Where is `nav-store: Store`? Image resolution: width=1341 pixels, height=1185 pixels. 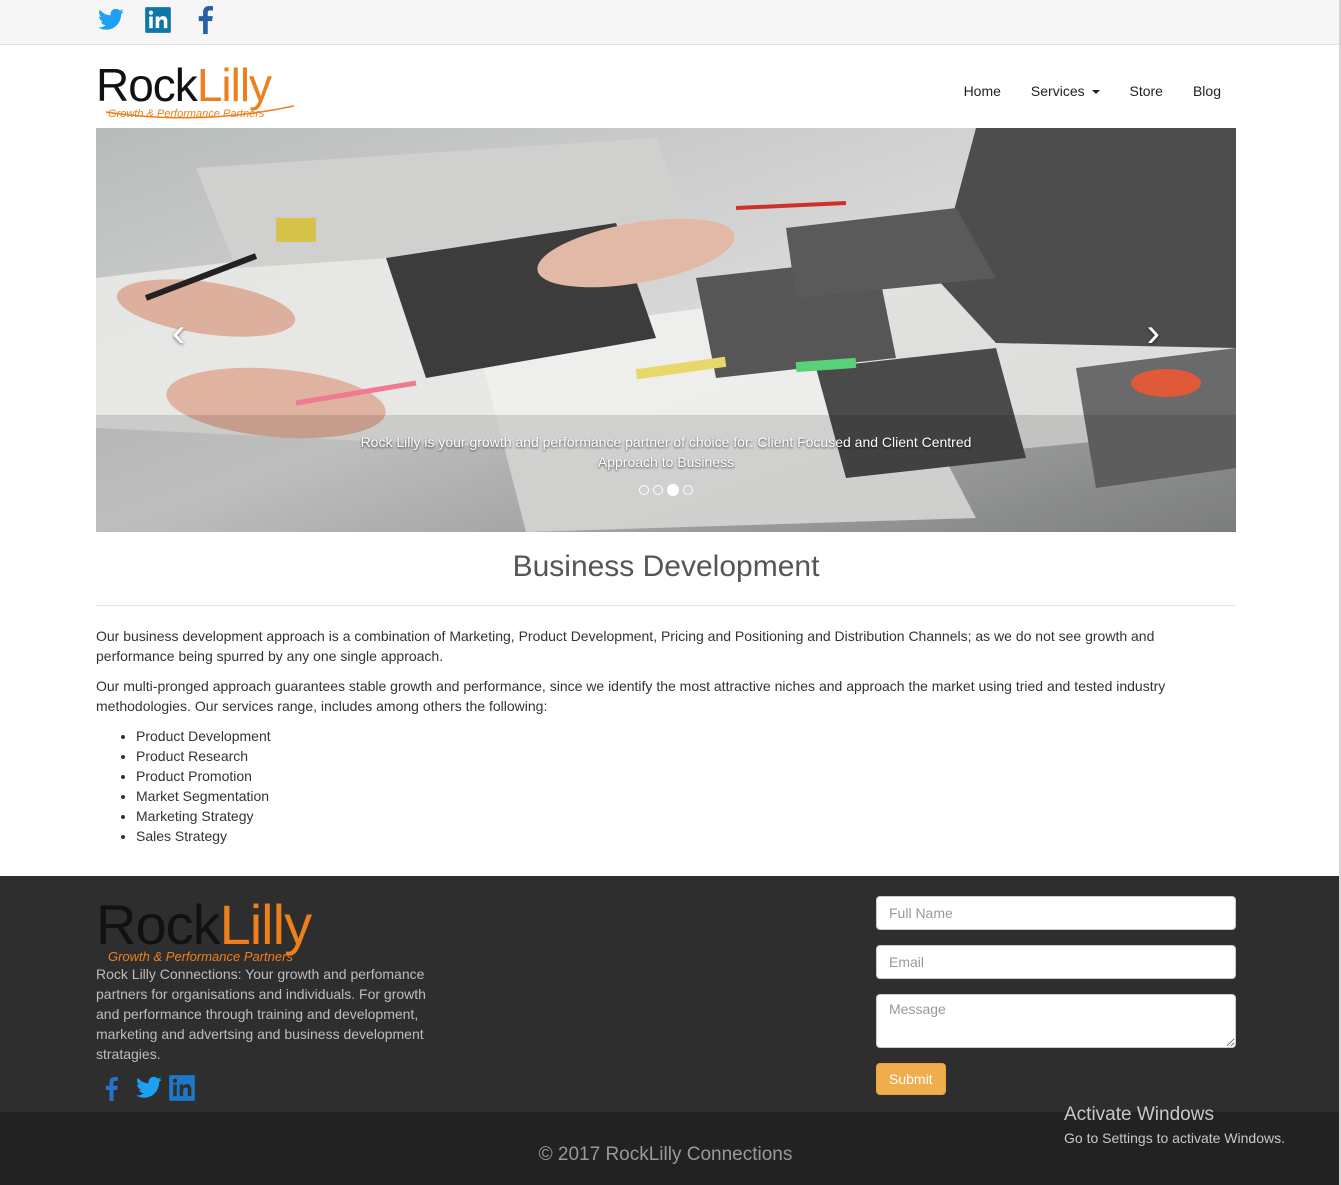 nav-store: Store is located at coordinates (1146, 91).